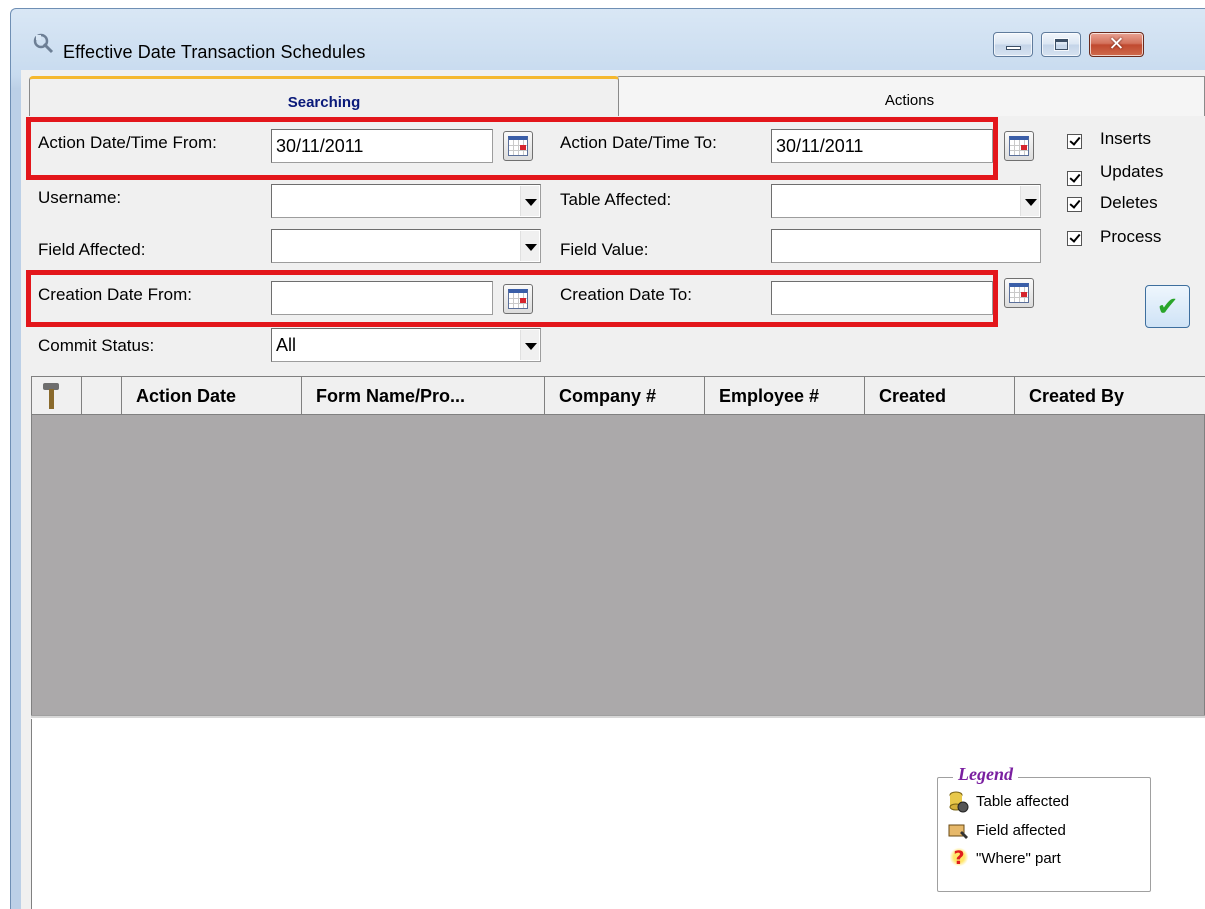  Describe the element at coordinates (985, 774) in the screenshot. I see `legend-title: Legend` at that location.